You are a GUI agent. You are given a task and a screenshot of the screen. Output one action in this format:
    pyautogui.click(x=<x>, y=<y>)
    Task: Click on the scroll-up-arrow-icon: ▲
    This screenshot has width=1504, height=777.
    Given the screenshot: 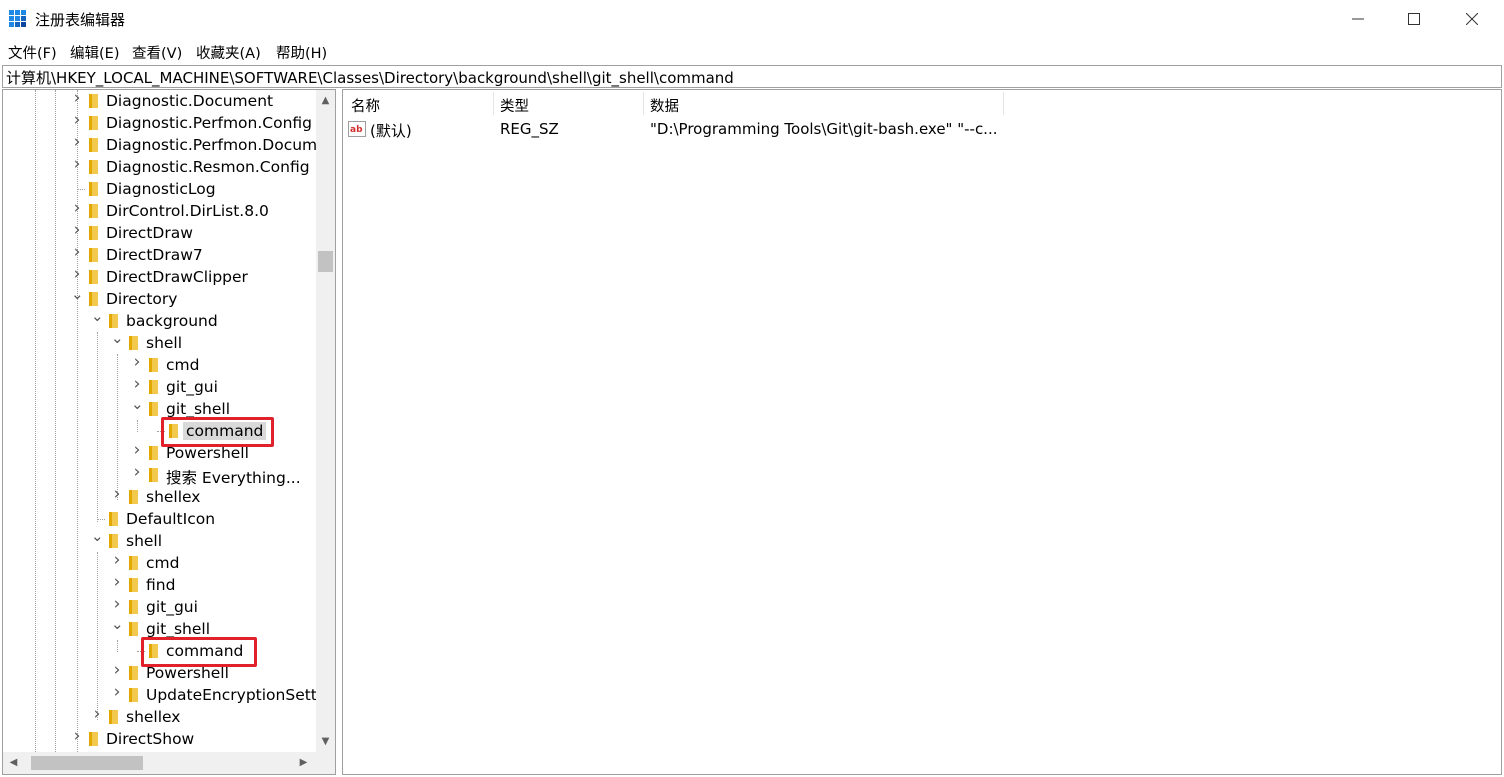 What is the action you would take?
    pyautogui.click(x=325, y=100)
    